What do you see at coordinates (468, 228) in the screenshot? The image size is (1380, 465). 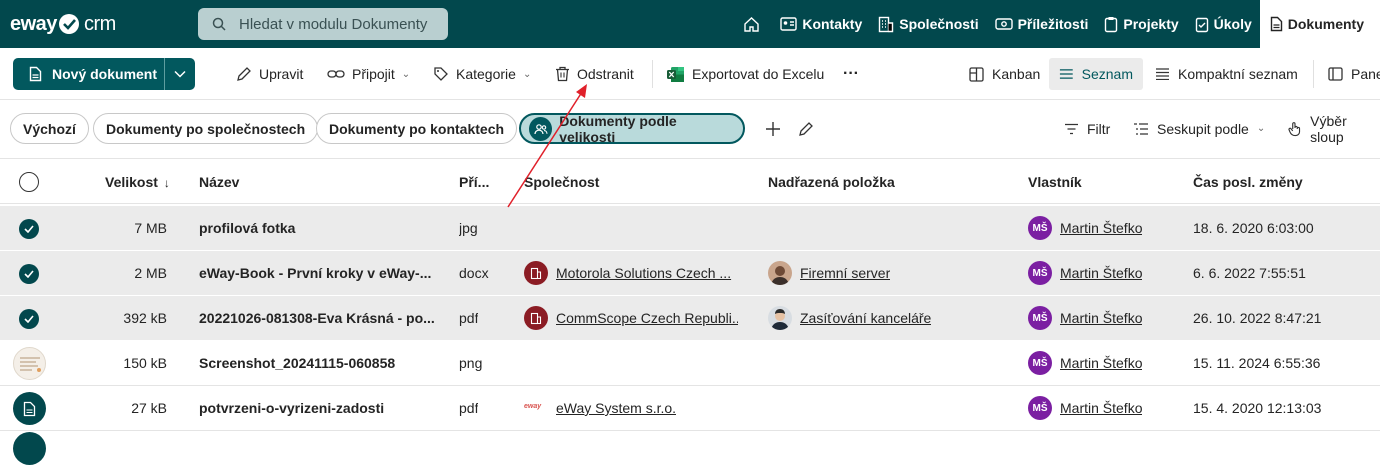 I see `cell-extension: jpg` at bounding box center [468, 228].